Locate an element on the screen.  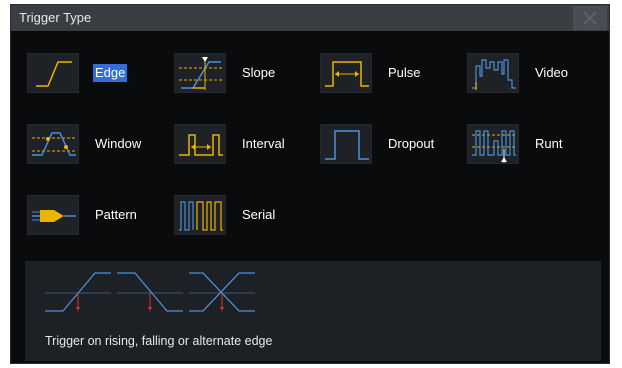
close-icon is located at coordinates (590, 18).